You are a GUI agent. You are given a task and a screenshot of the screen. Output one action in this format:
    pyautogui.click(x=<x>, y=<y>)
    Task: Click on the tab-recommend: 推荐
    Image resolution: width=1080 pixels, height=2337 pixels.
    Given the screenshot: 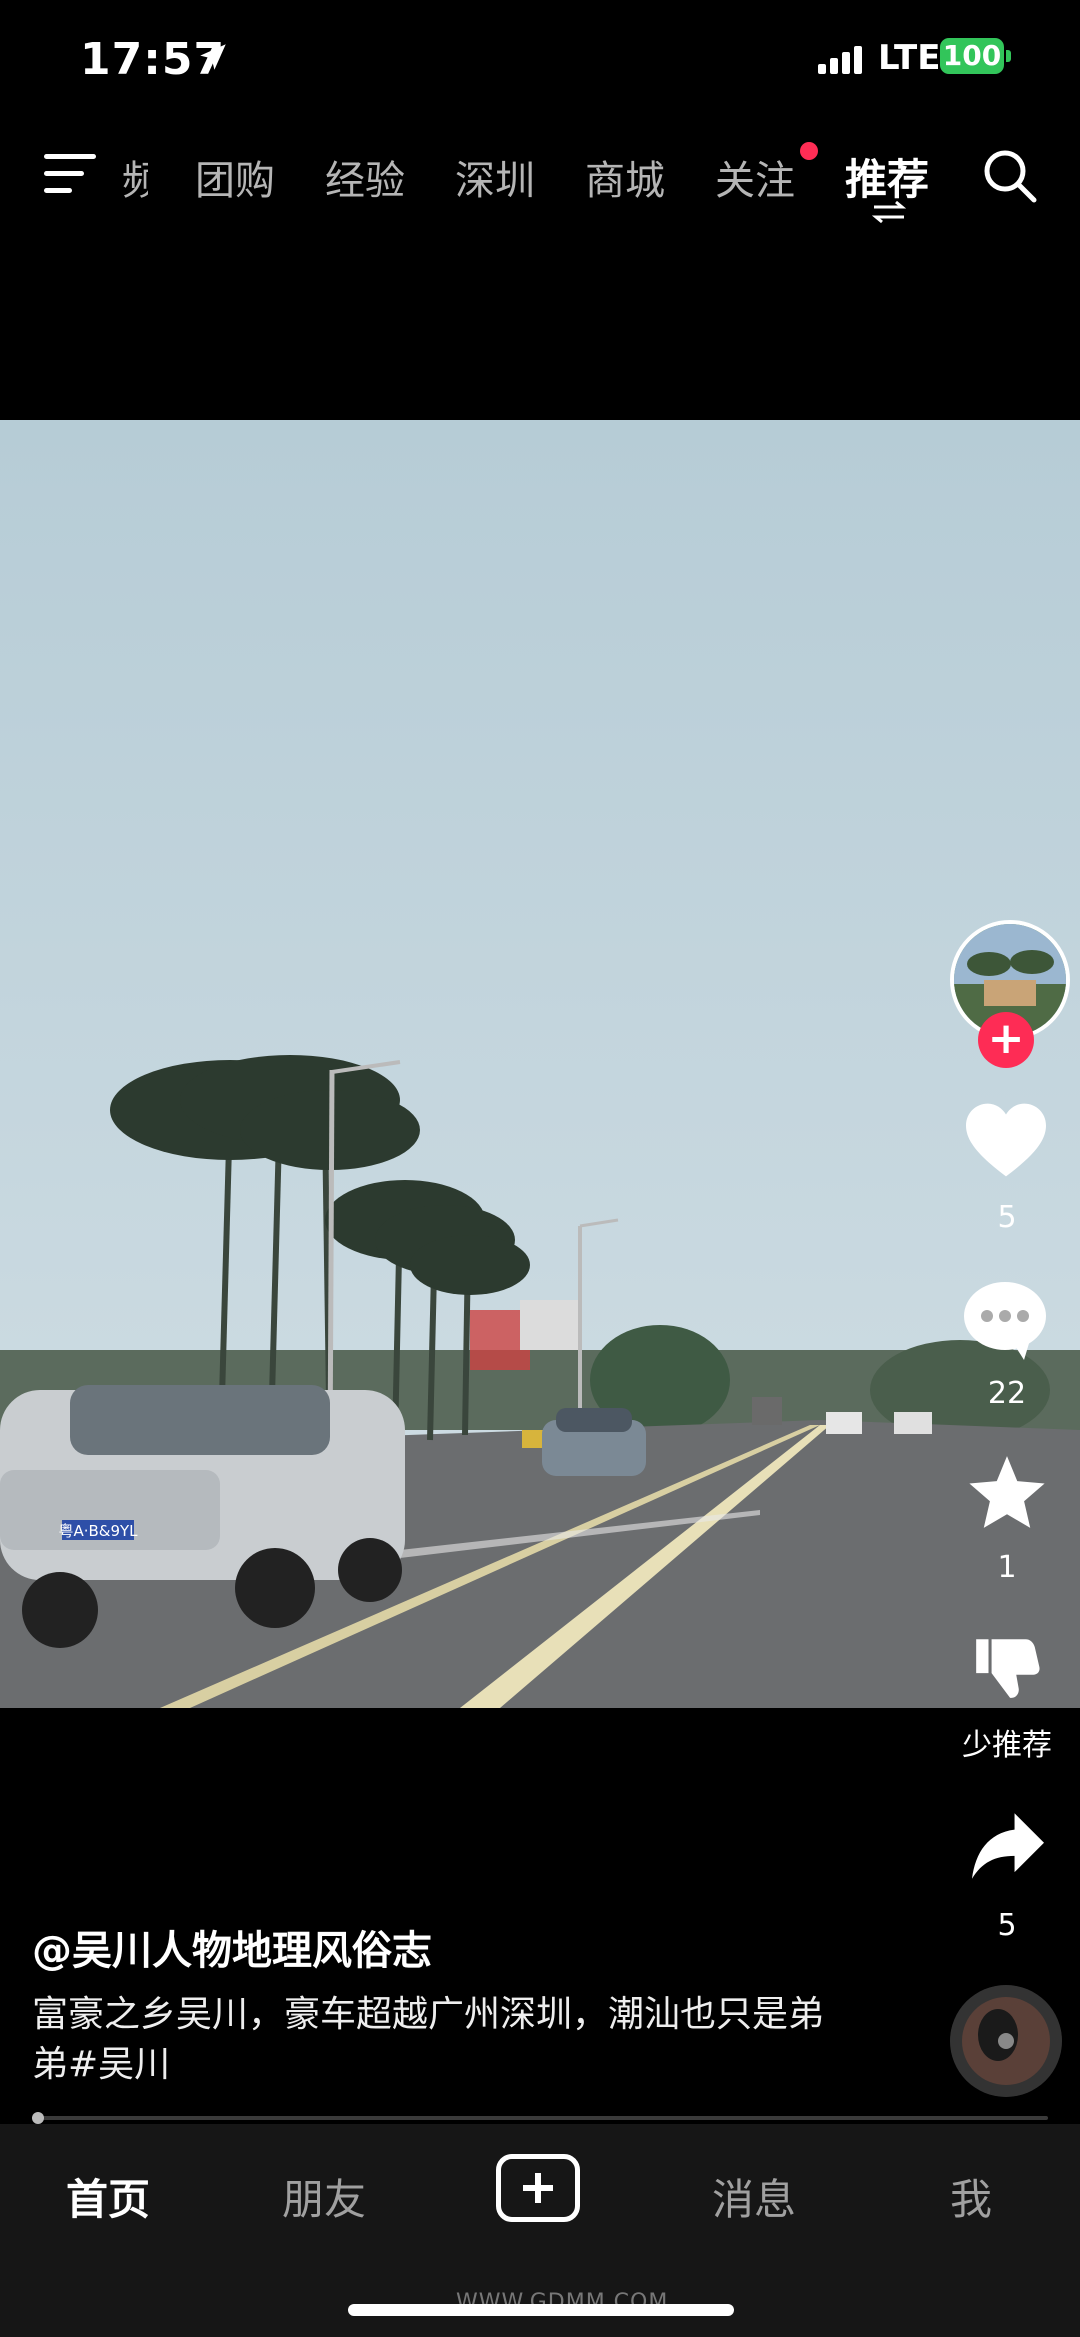 What is the action you would take?
    pyautogui.click(x=887, y=176)
    